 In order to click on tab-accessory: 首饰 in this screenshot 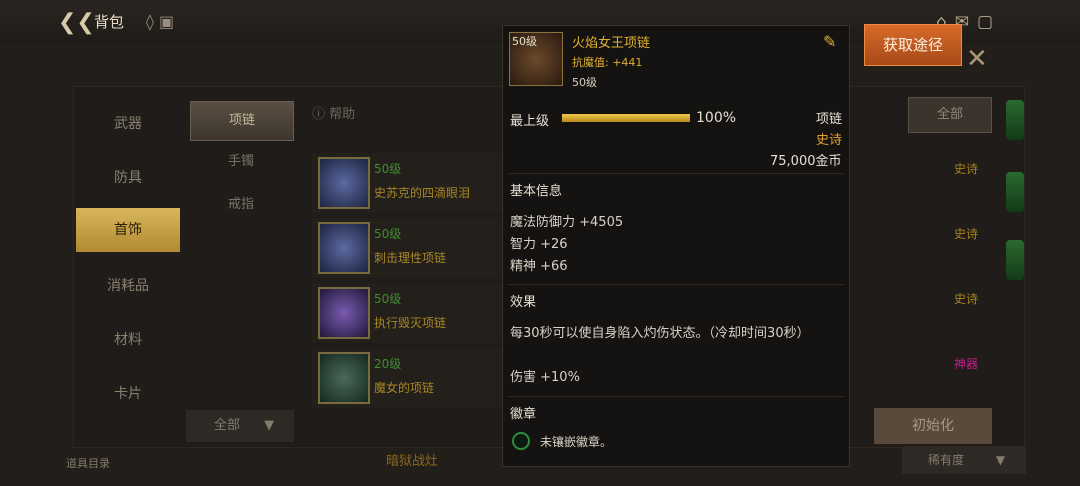, I will do `click(128, 230)`.